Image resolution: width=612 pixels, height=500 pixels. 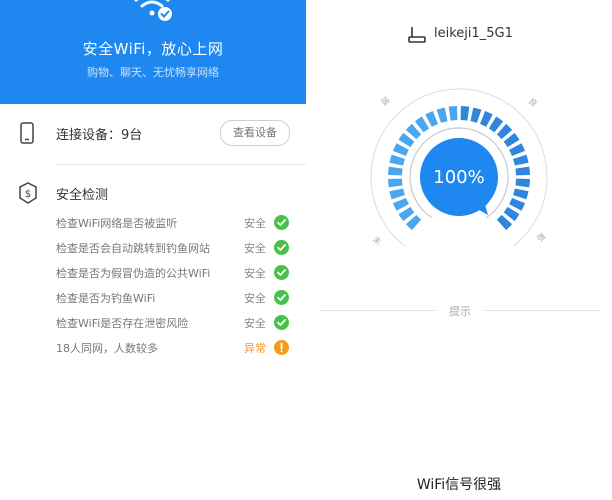 I want to click on check-text: 检查是否为假冒伪造的公共WiFi, so click(x=133, y=273).